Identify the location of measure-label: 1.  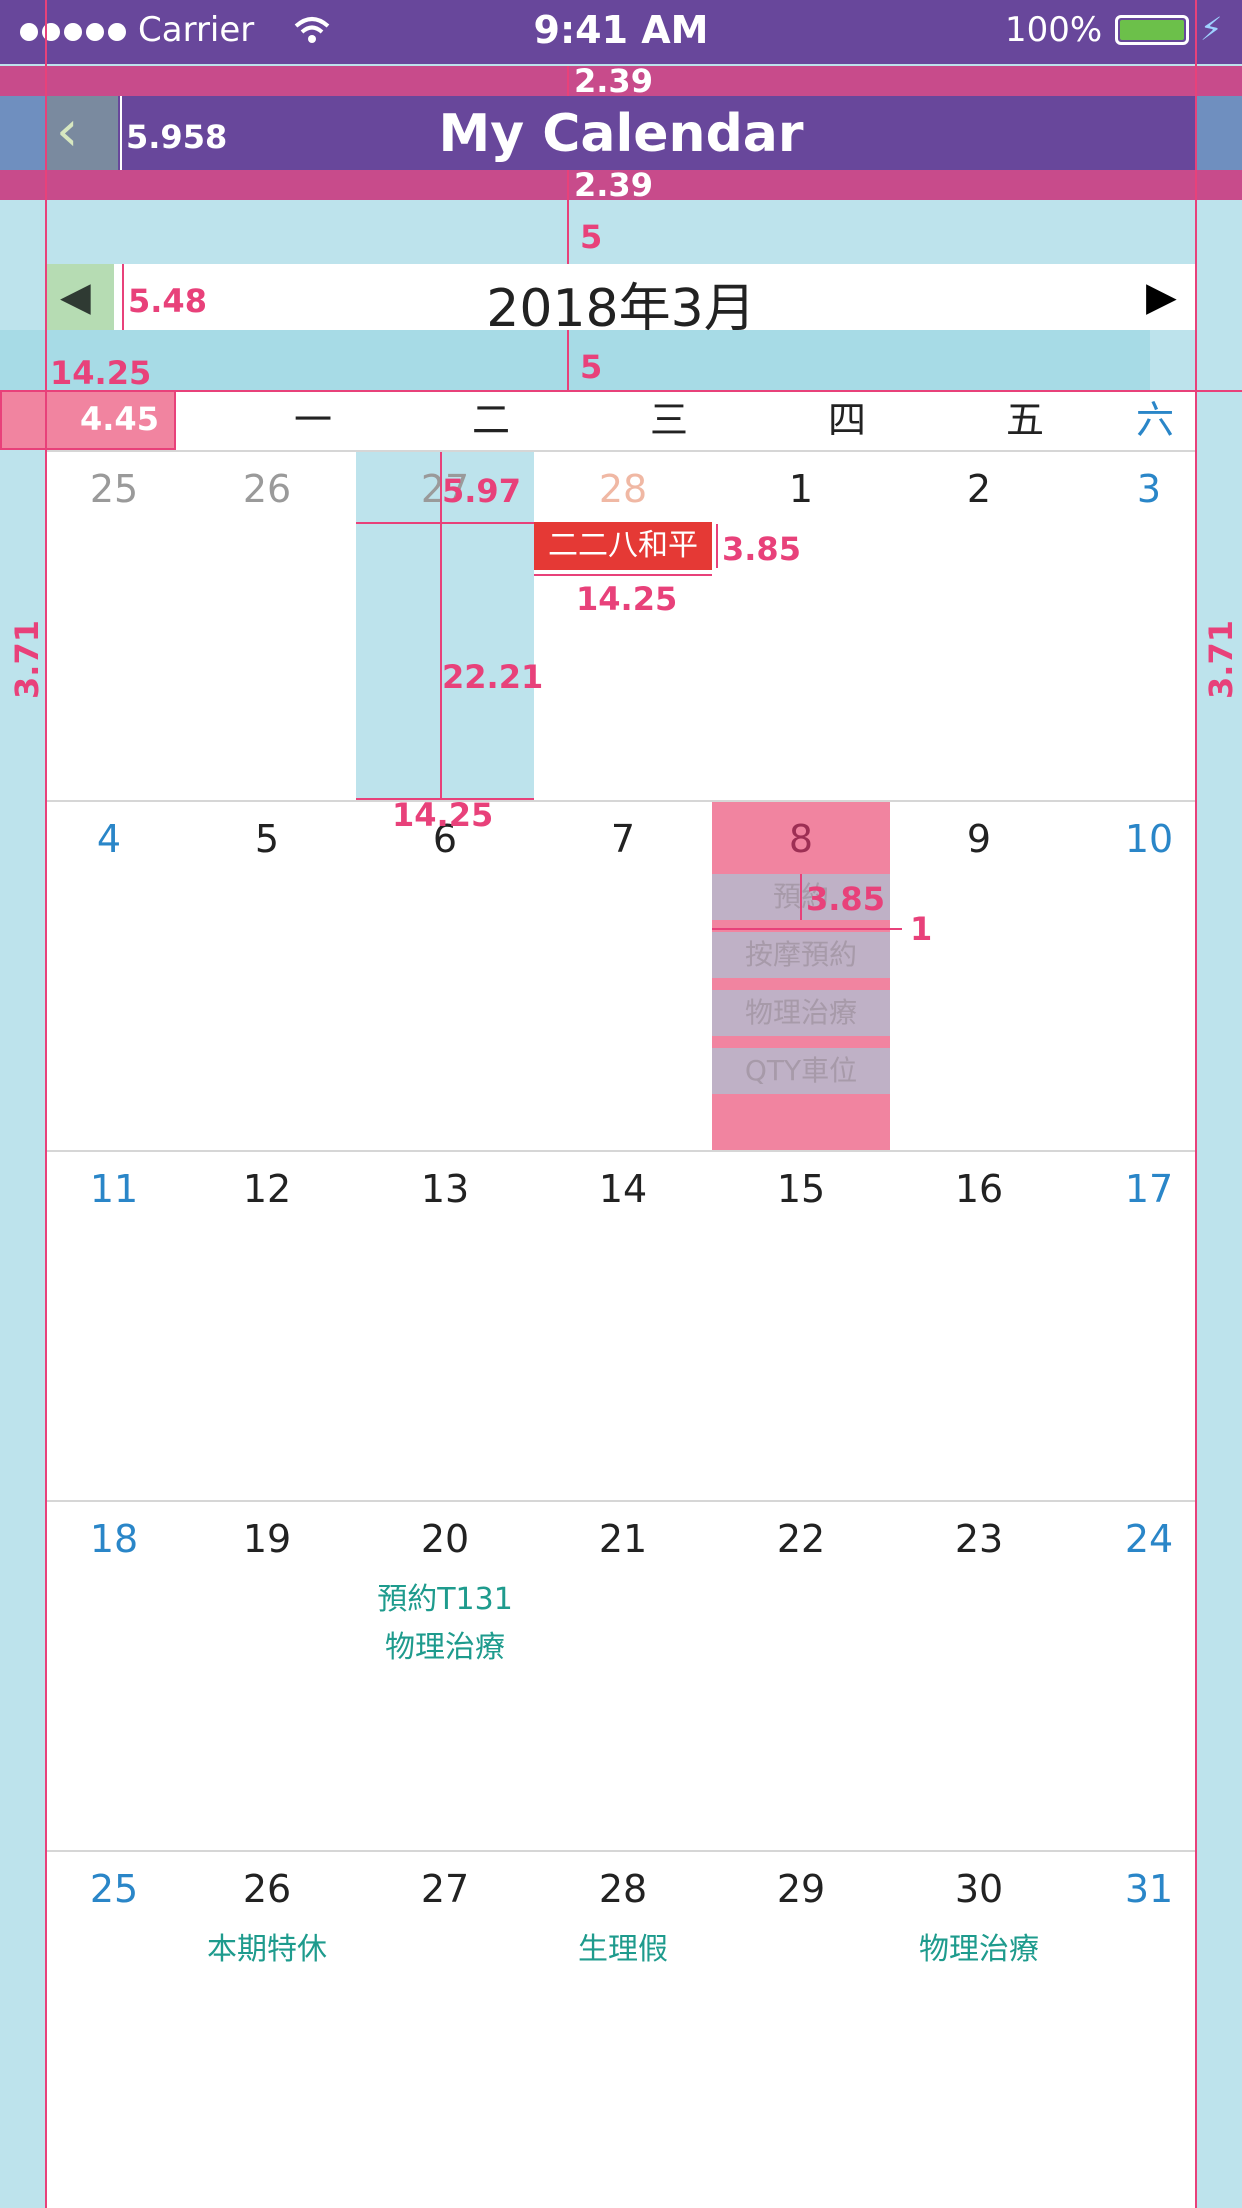
(921, 929).